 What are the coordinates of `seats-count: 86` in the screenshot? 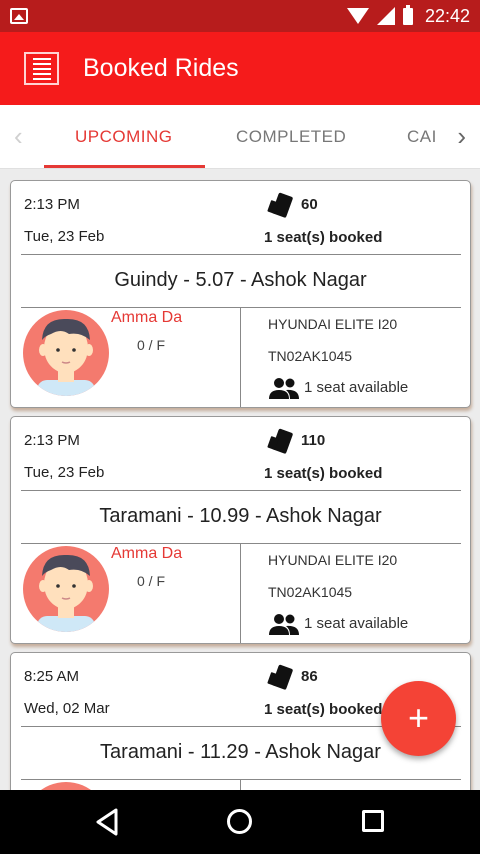 It's located at (309, 676).